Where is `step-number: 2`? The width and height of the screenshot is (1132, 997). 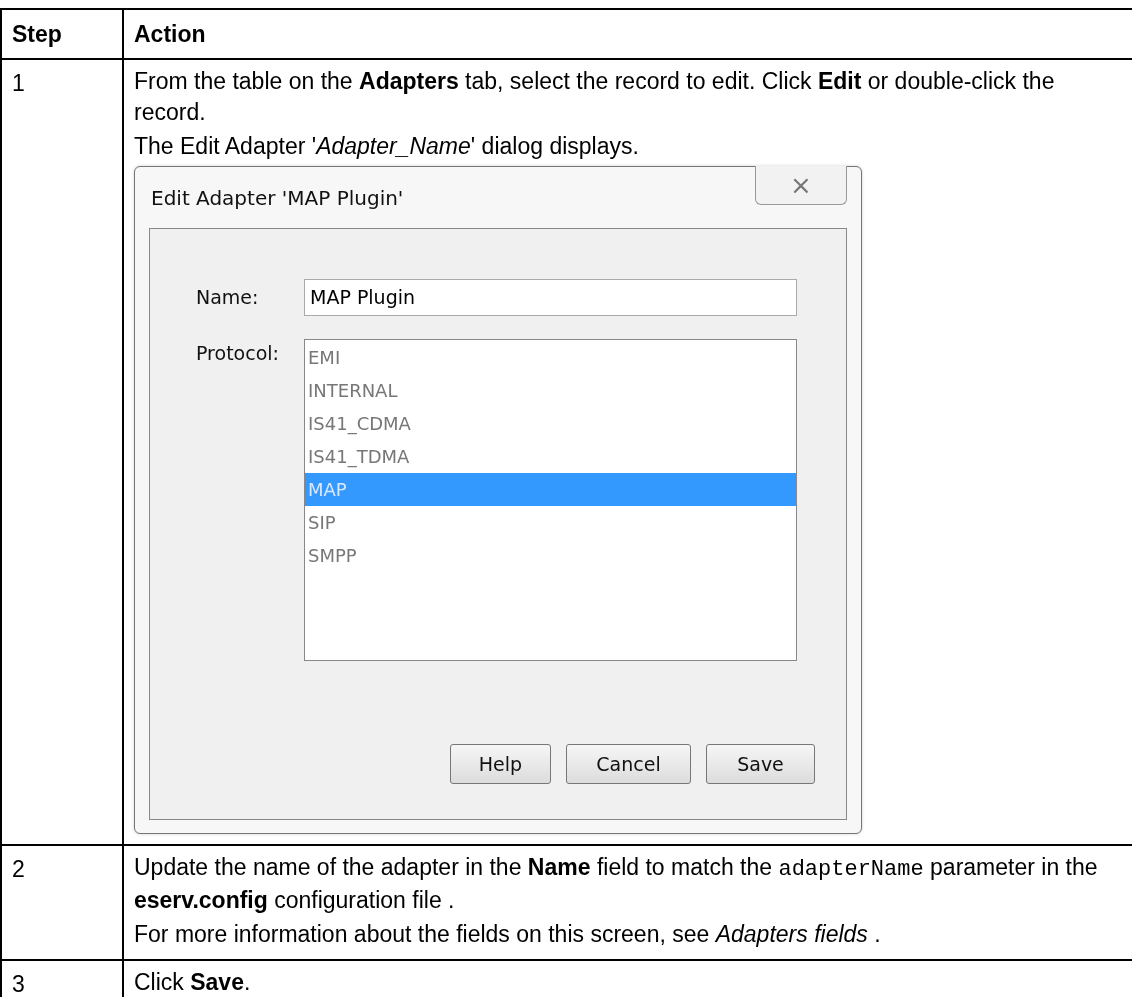 step-number: 2 is located at coordinates (18, 868).